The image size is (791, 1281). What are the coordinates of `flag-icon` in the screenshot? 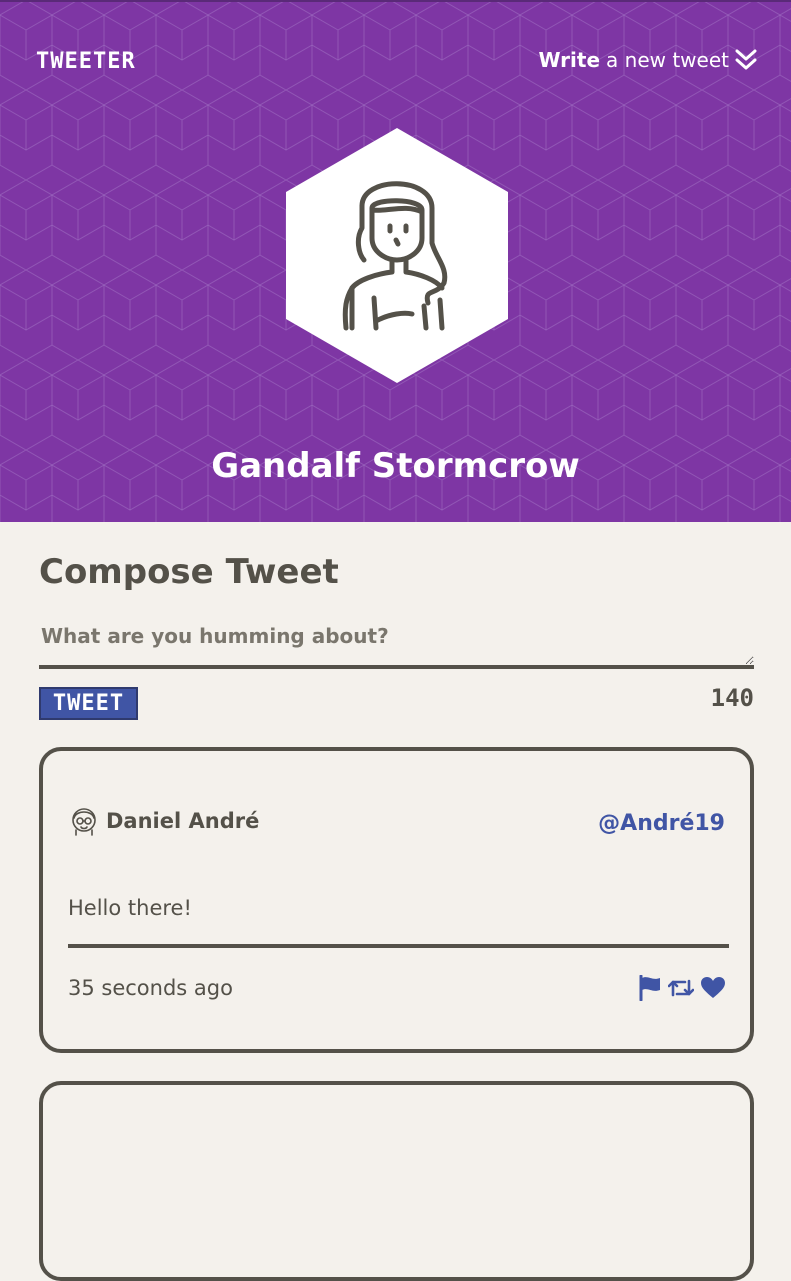 It's located at (650, 989).